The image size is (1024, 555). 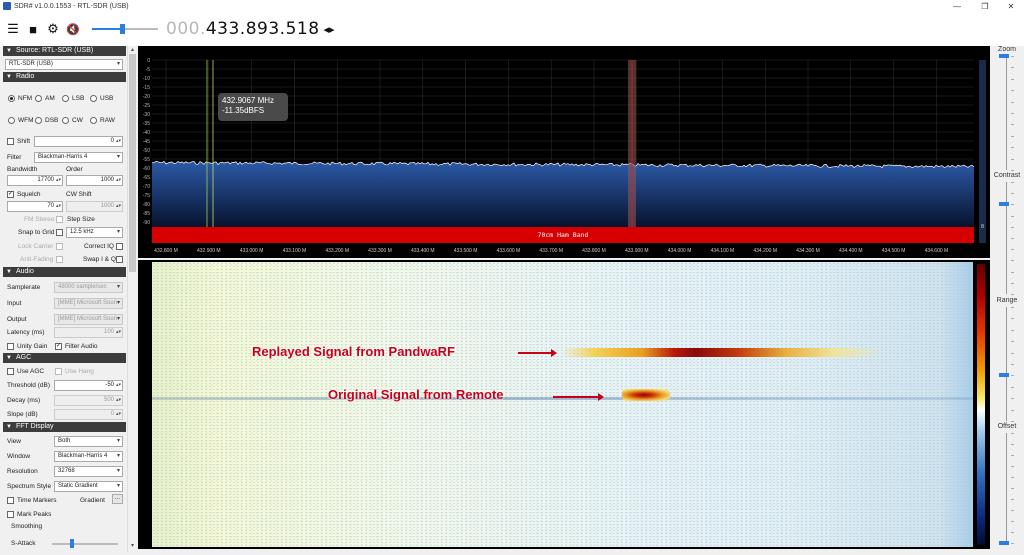 I want to click on menu-icon: ☰, so click(x=13, y=29).